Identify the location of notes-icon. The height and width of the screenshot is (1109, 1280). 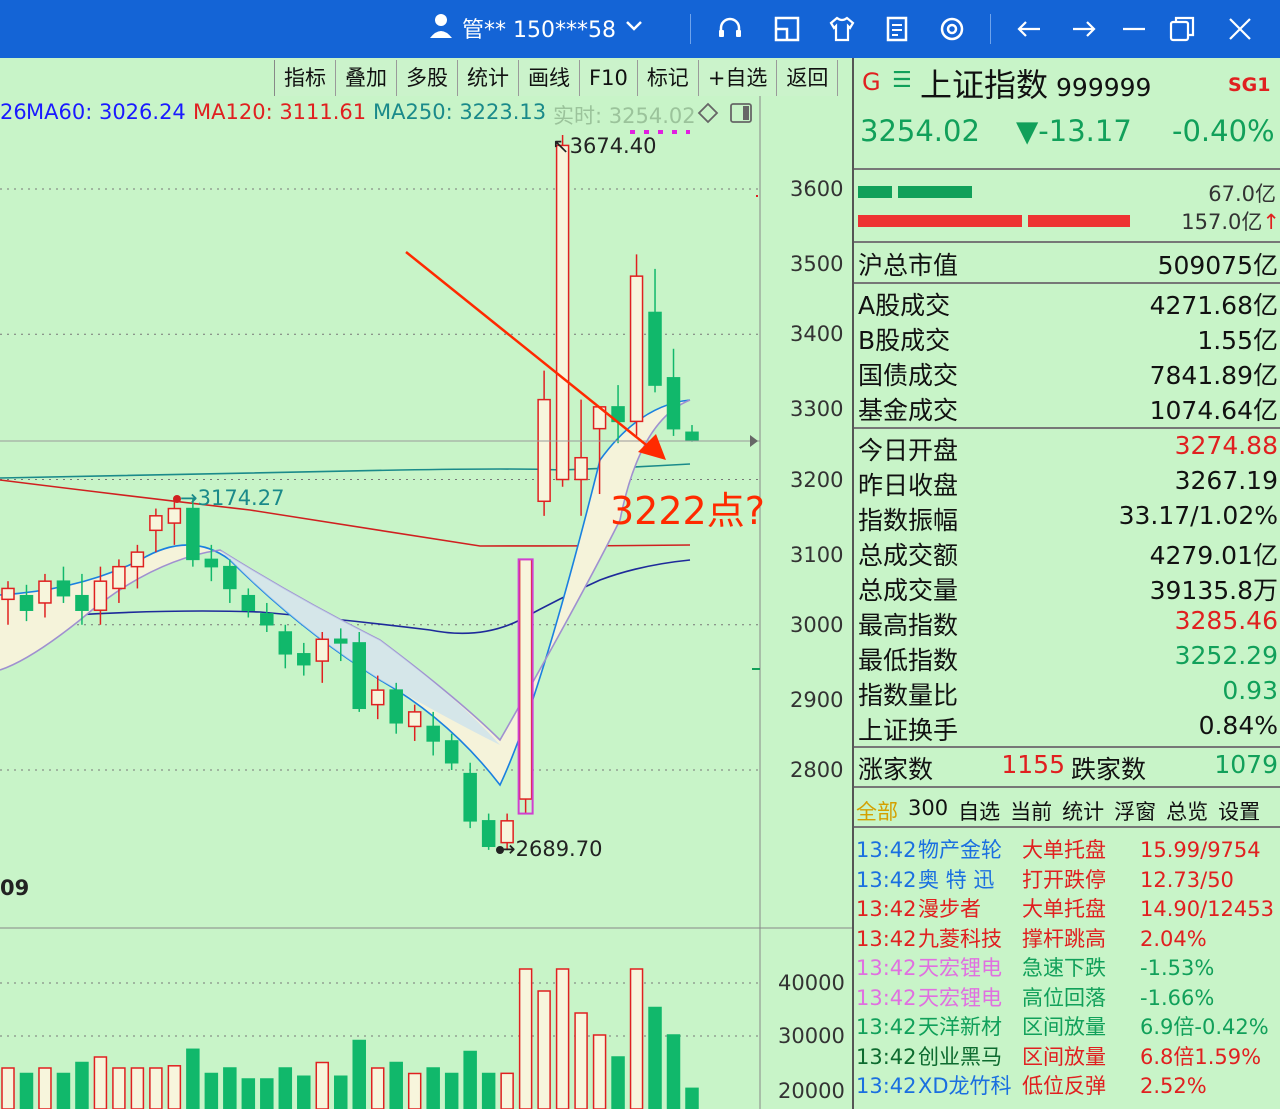
(897, 29).